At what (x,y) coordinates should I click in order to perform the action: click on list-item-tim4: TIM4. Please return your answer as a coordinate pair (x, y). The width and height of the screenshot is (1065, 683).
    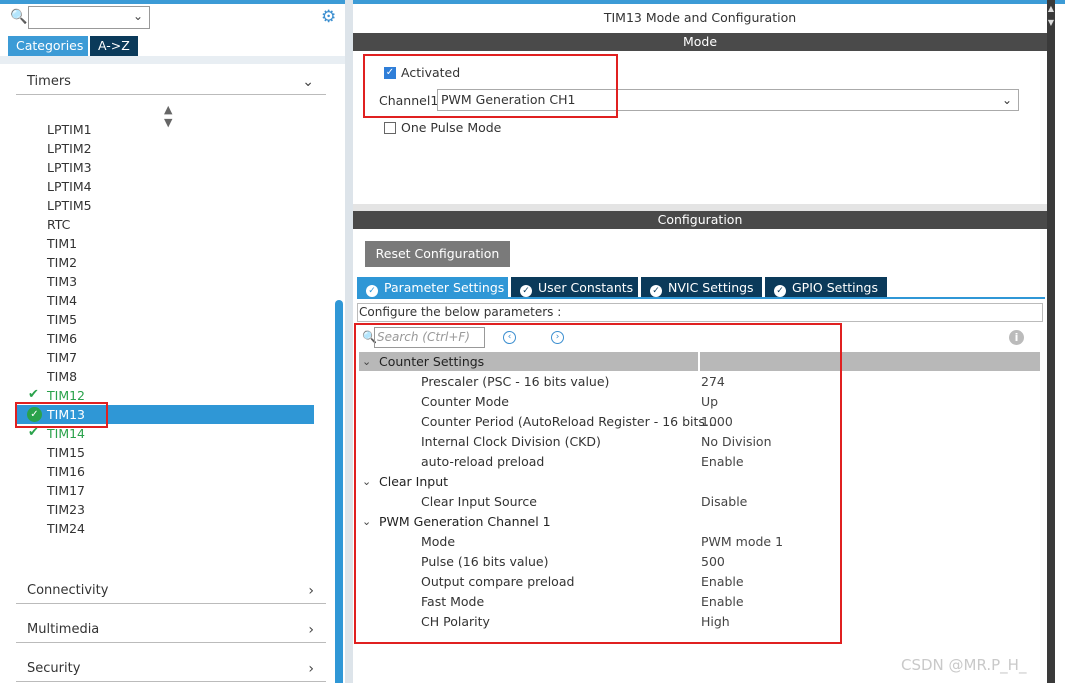
    Looking at the image, I should click on (62, 300).